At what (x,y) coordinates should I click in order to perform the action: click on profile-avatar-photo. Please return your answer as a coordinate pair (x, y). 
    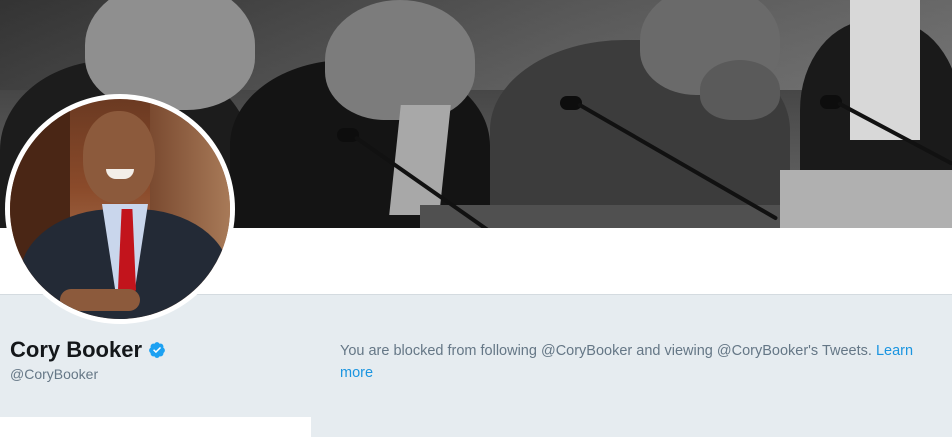
    Looking at the image, I should click on (120, 209).